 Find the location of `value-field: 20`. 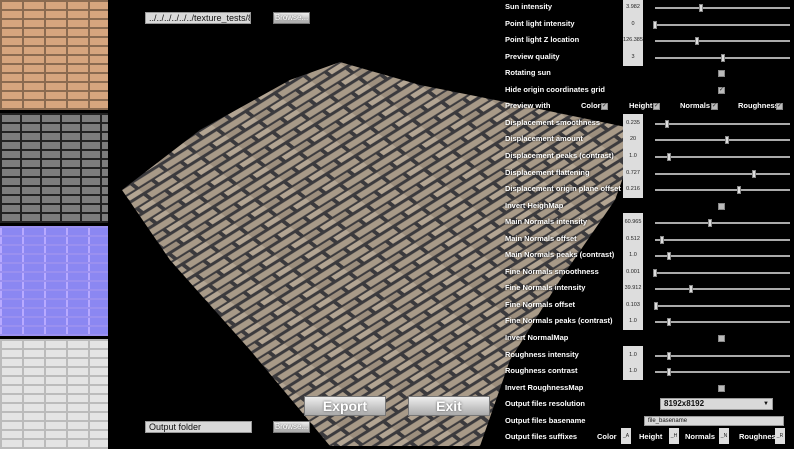

value-field: 20 is located at coordinates (633, 139).